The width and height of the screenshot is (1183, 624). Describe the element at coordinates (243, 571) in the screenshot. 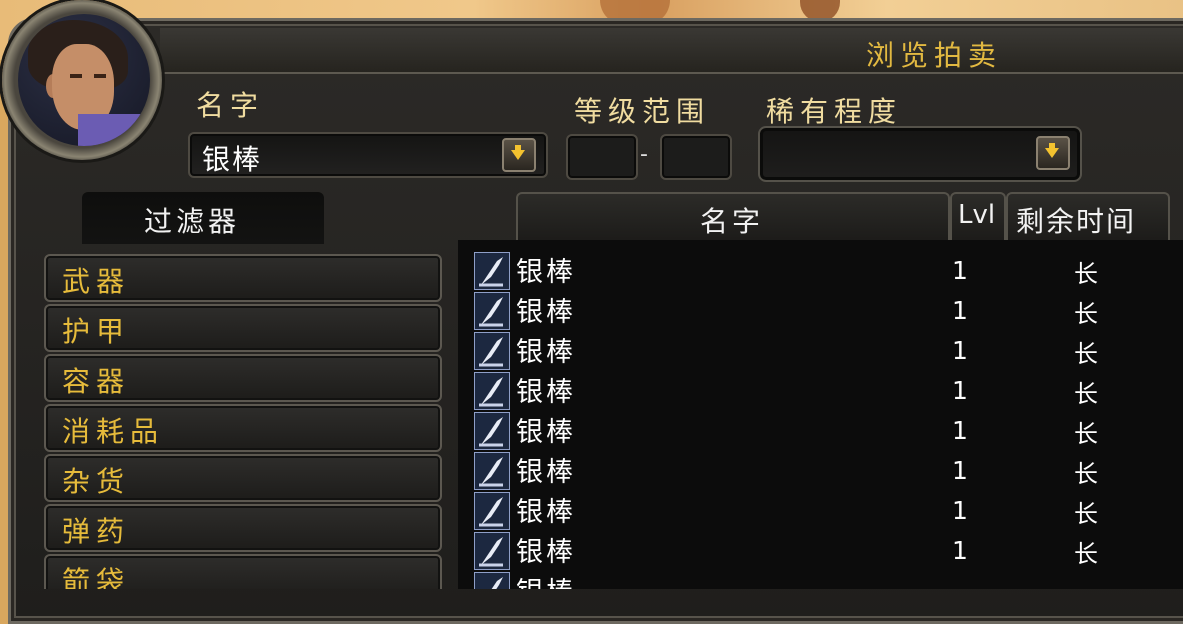

I see `category-quivers: 箭袋` at that location.